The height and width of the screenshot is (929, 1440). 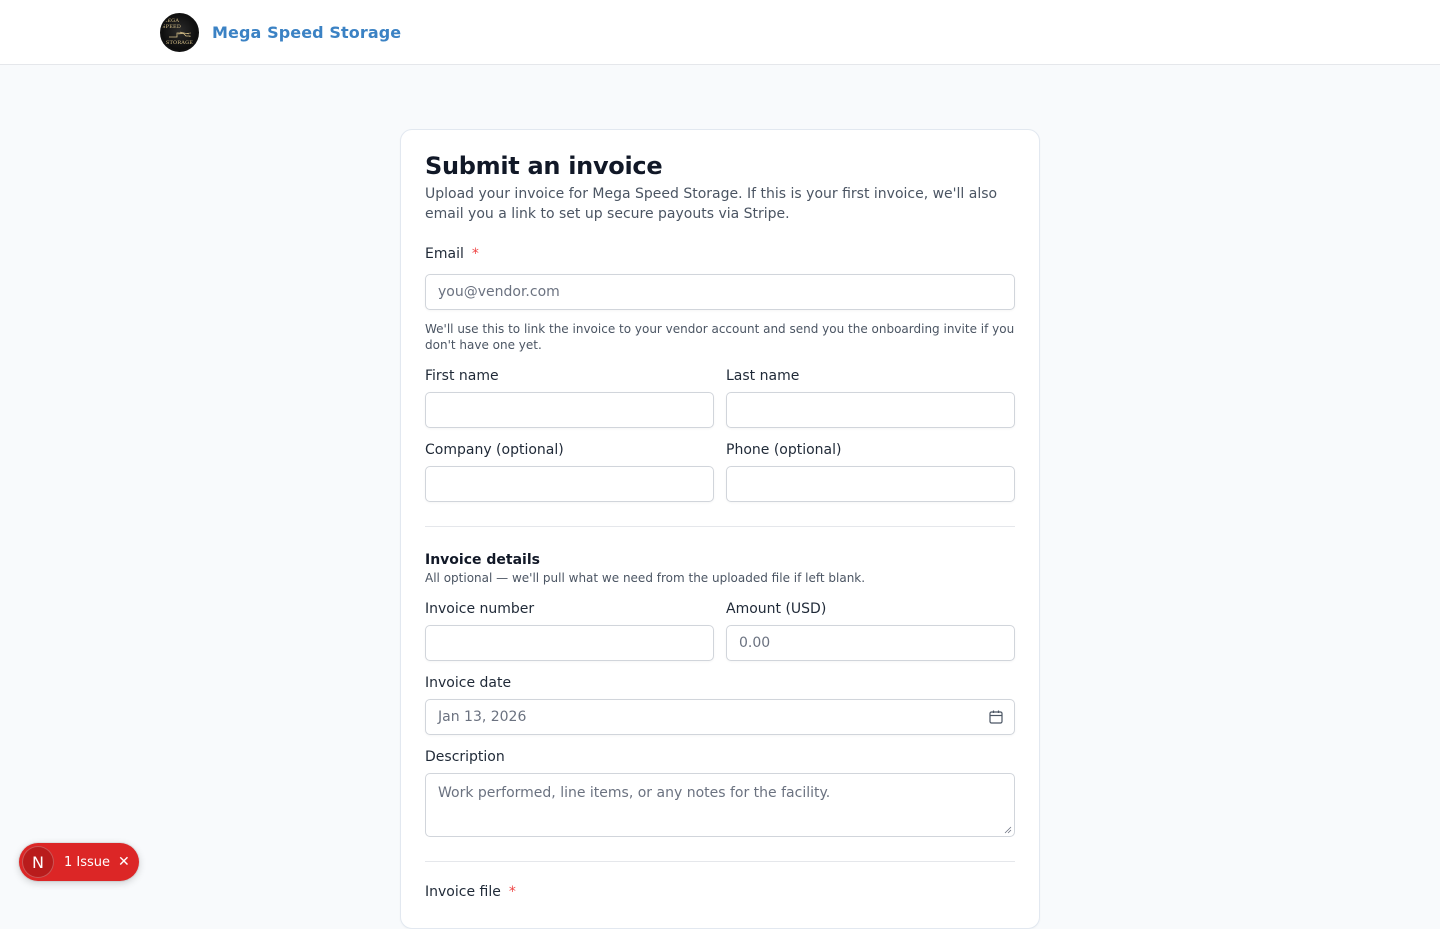 What do you see at coordinates (544, 166) in the screenshot?
I see `page-title: Submit an invoice` at bounding box center [544, 166].